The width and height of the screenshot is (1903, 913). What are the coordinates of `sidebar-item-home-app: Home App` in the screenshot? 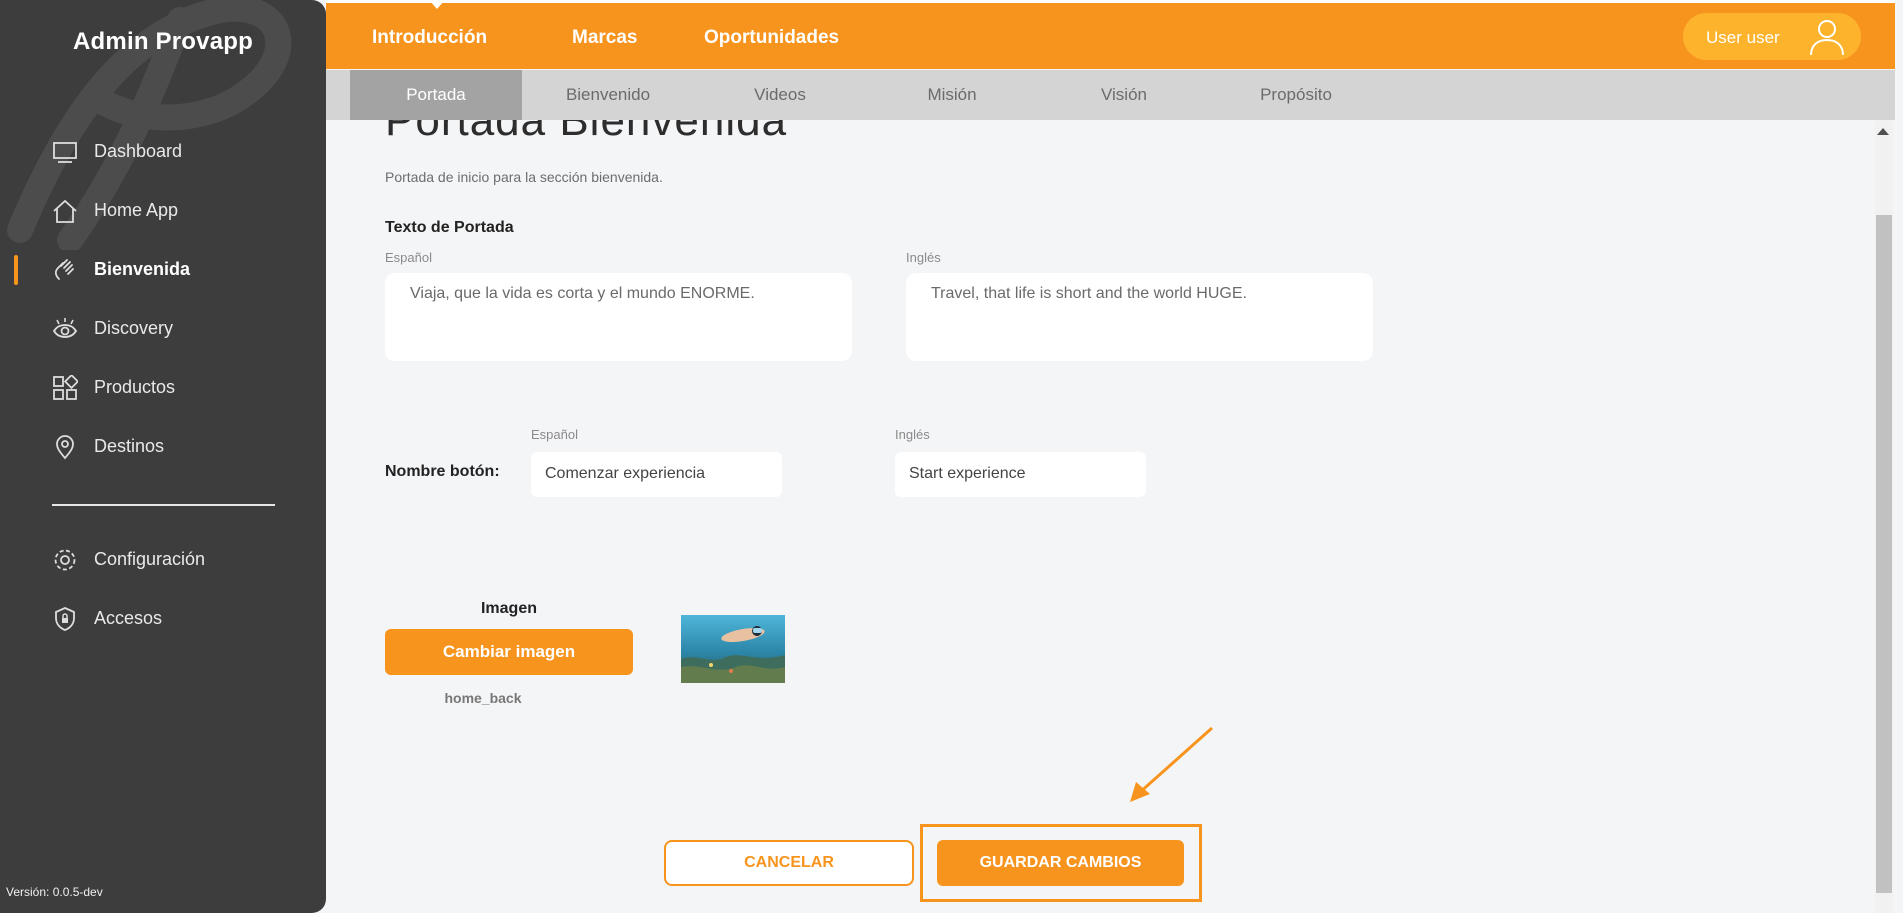 It's located at (163, 210).